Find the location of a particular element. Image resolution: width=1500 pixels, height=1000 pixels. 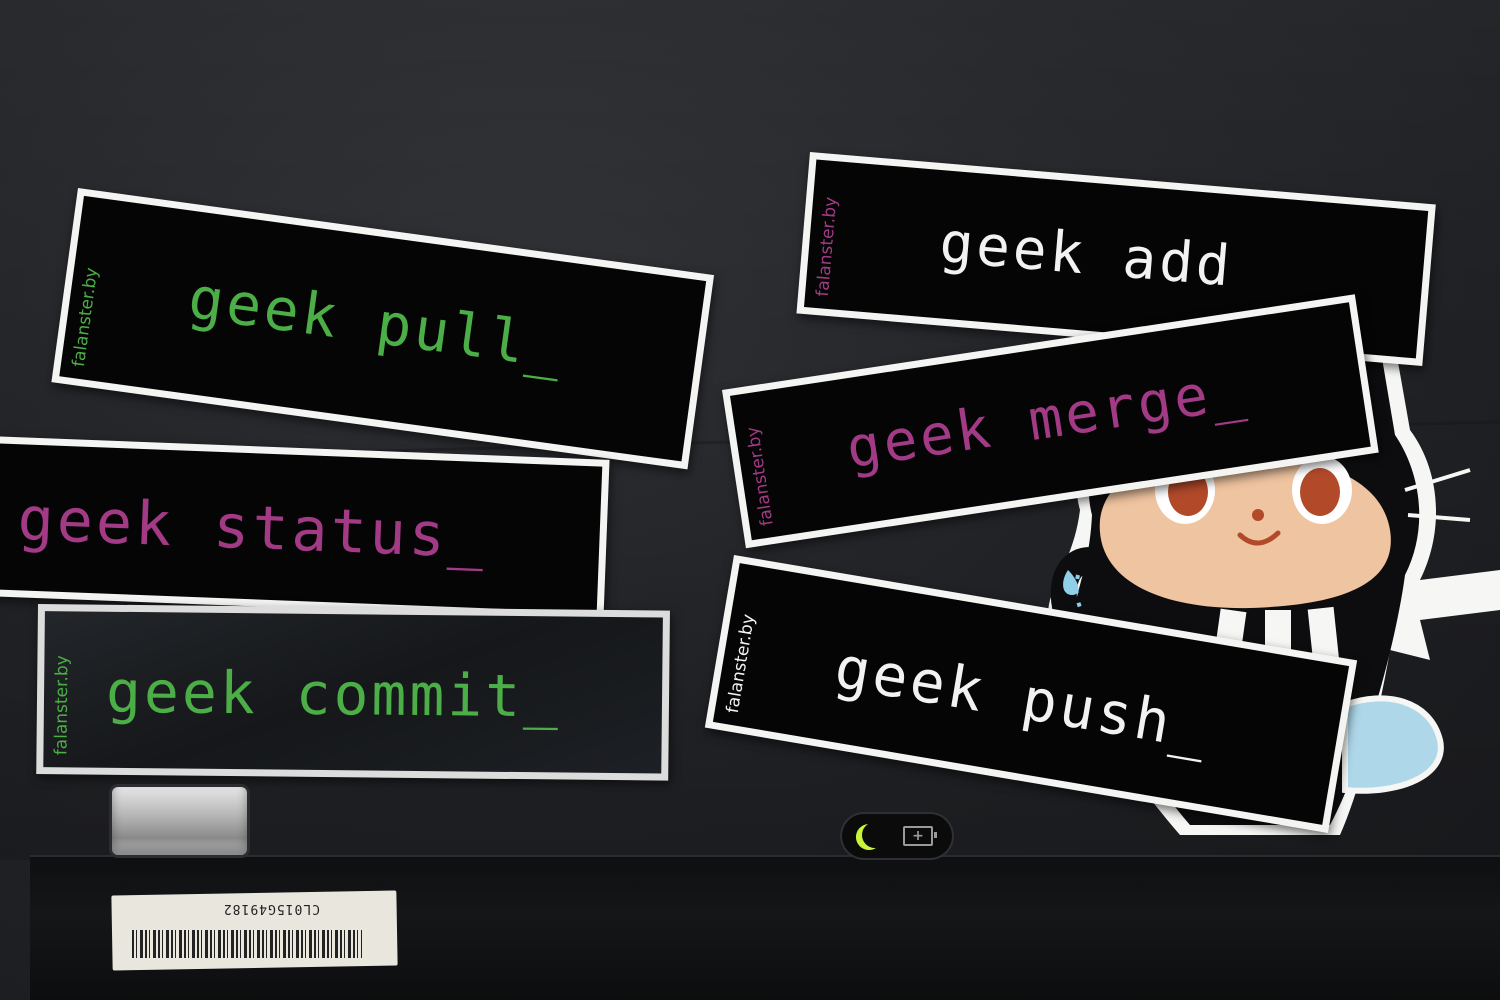

battery-plus-icon: + is located at coordinates (918, 836).